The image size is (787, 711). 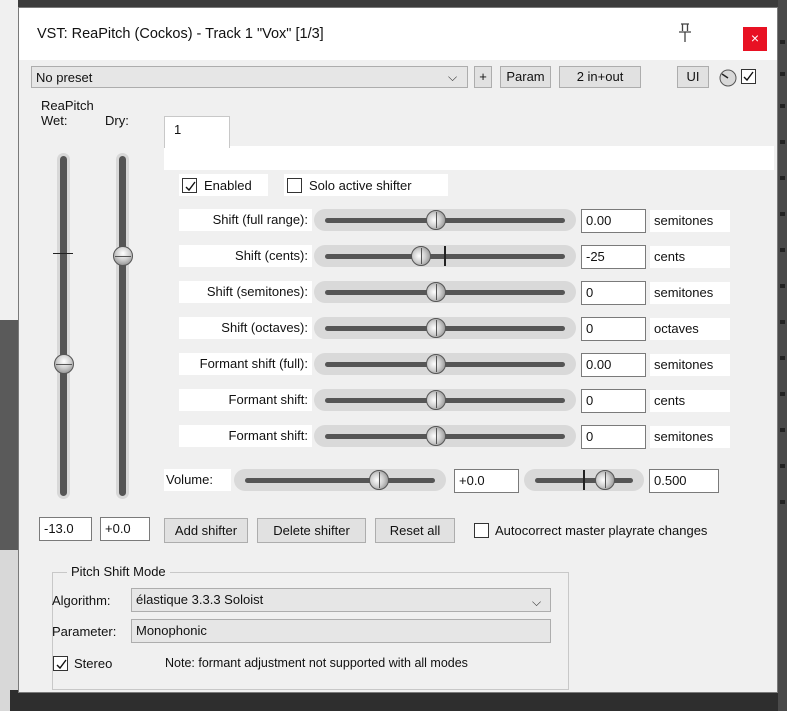 What do you see at coordinates (60, 663) in the screenshot?
I see `stereo-checkbox` at bounding box center [60, 663].